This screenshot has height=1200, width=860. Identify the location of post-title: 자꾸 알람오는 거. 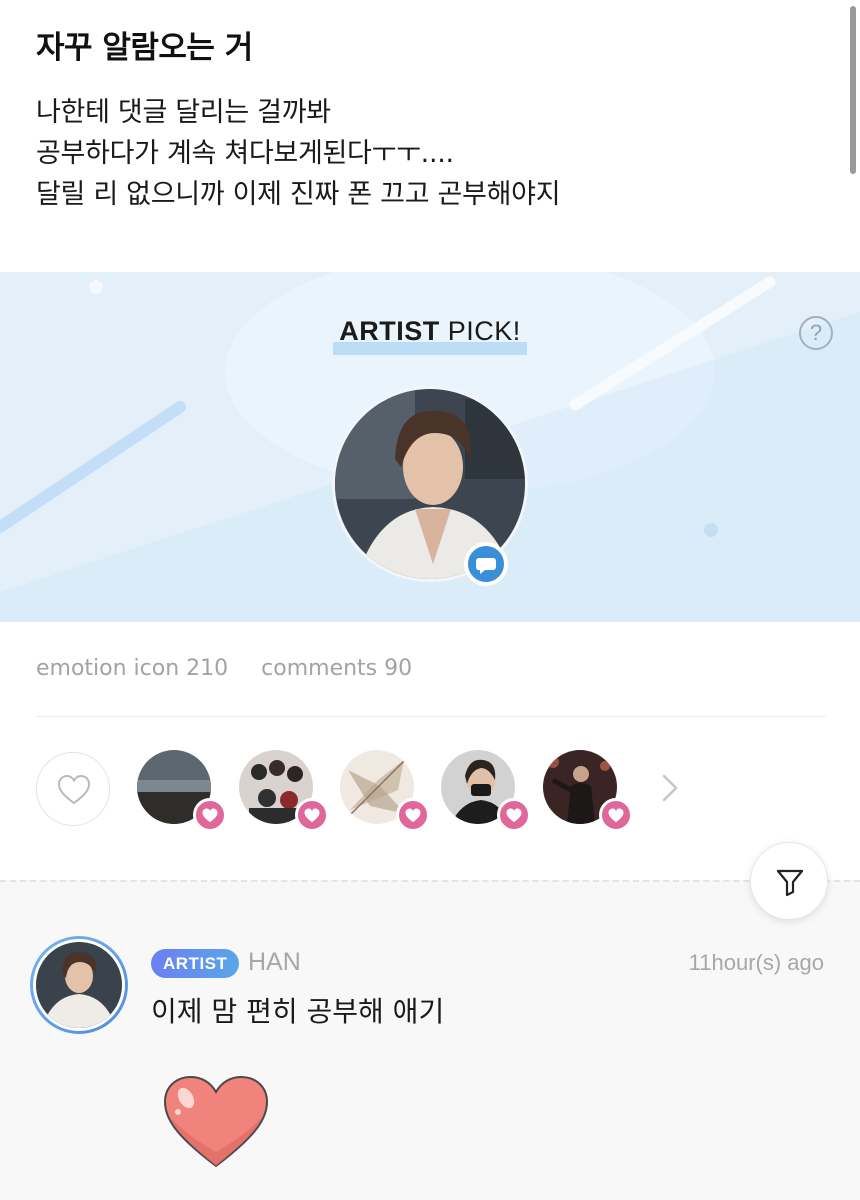
(144, 48).